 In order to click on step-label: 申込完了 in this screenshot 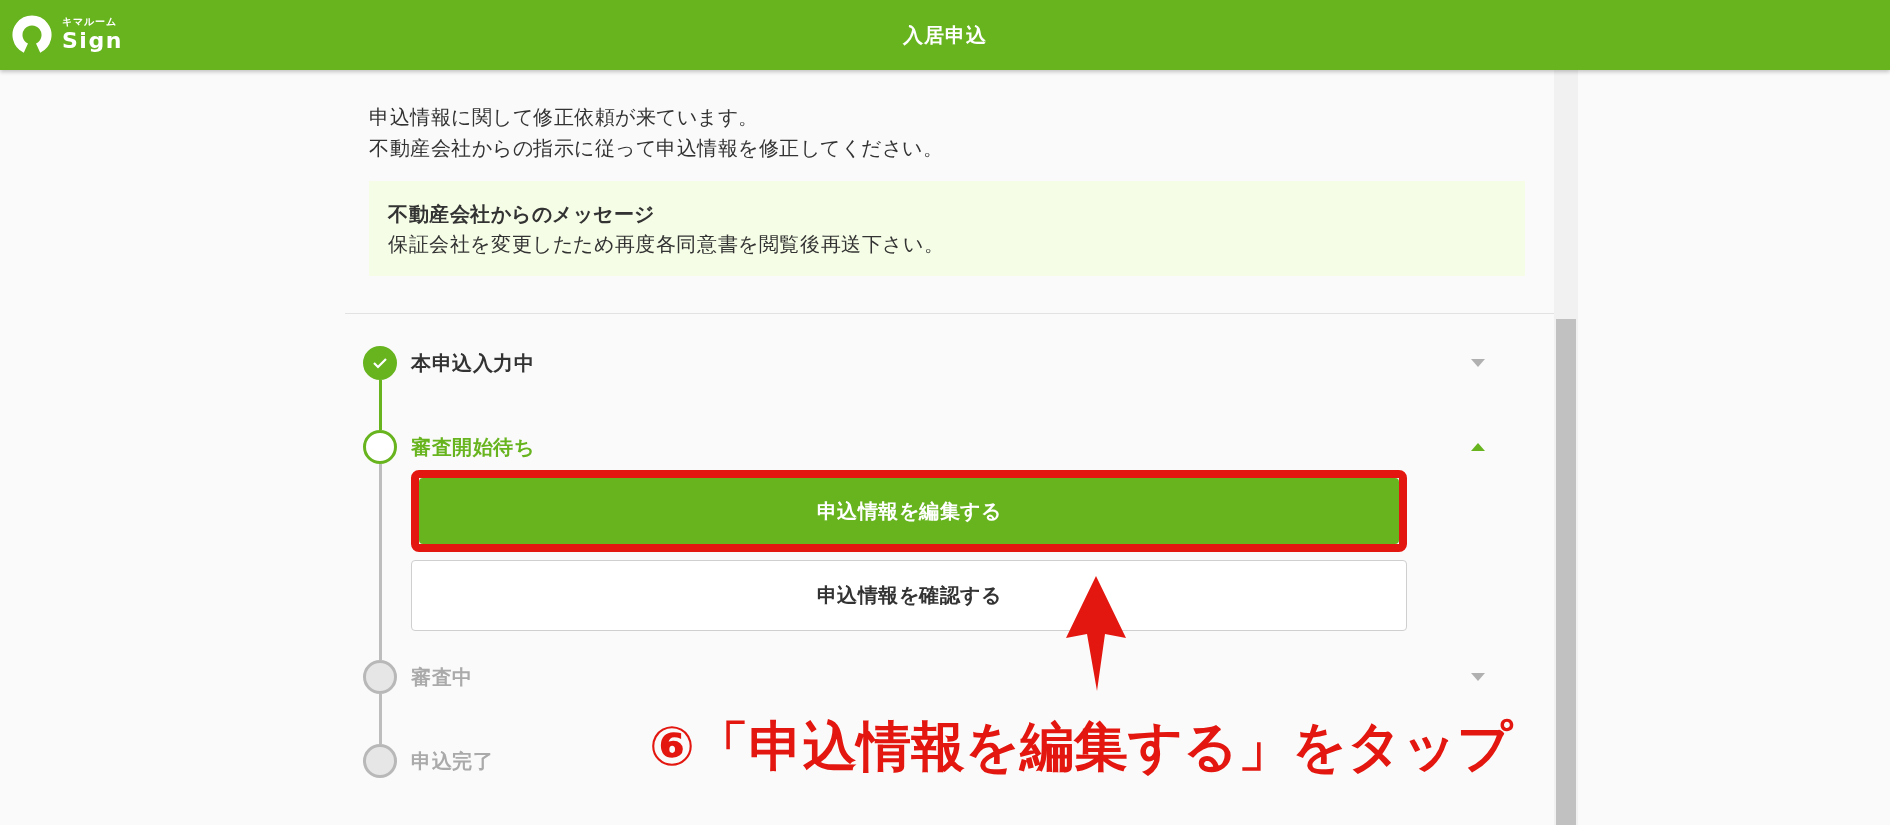, I will do `click(452, 761)`.